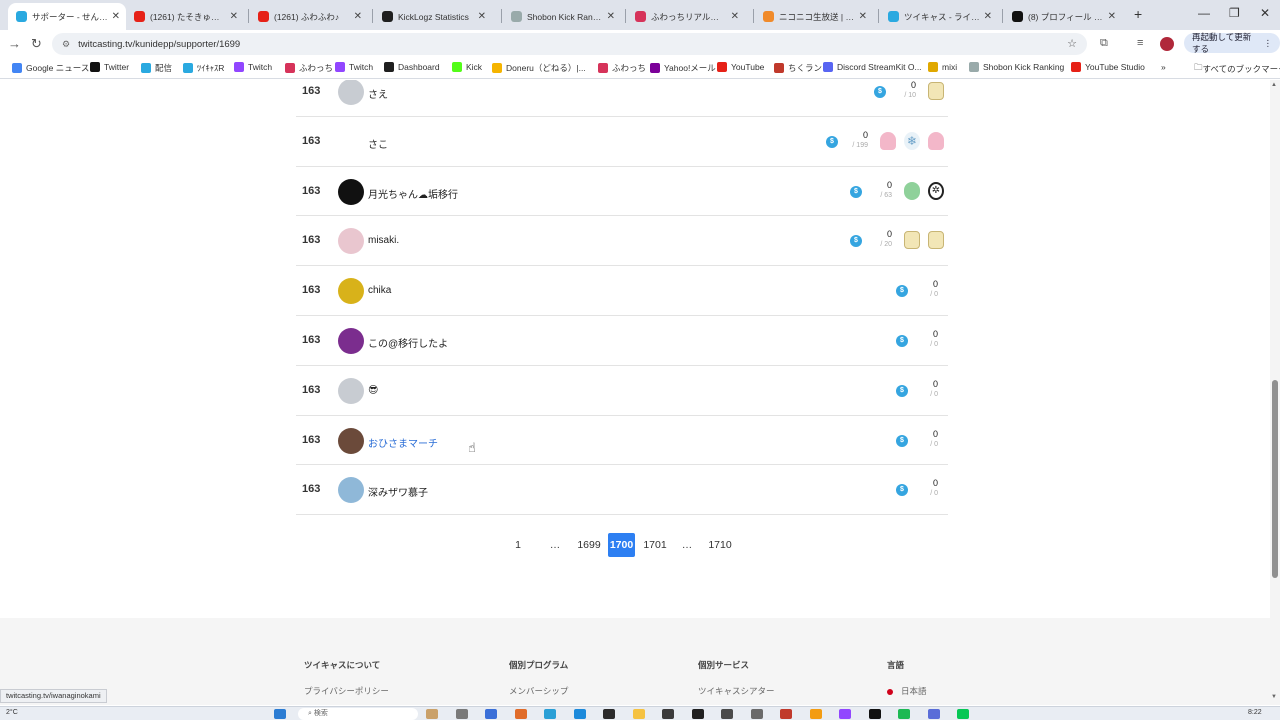 This screenshot has width=1280, height=720. What do you see at coordinates (1265, 13) in the screenshot?
I see `close-window-icon: ✕` at bounding box center [1265, 13].